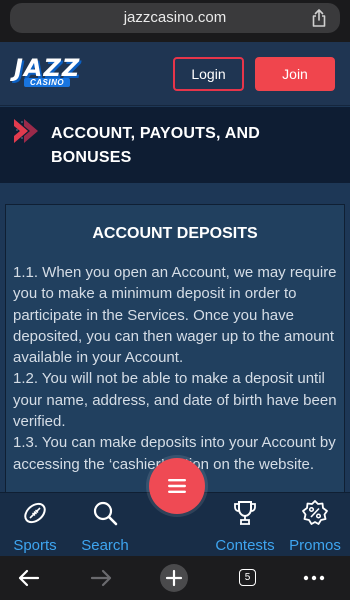  Describe the element at coordinates (47, 82) in the screenshot. I see `logo-subtext: CASINO` at that location.